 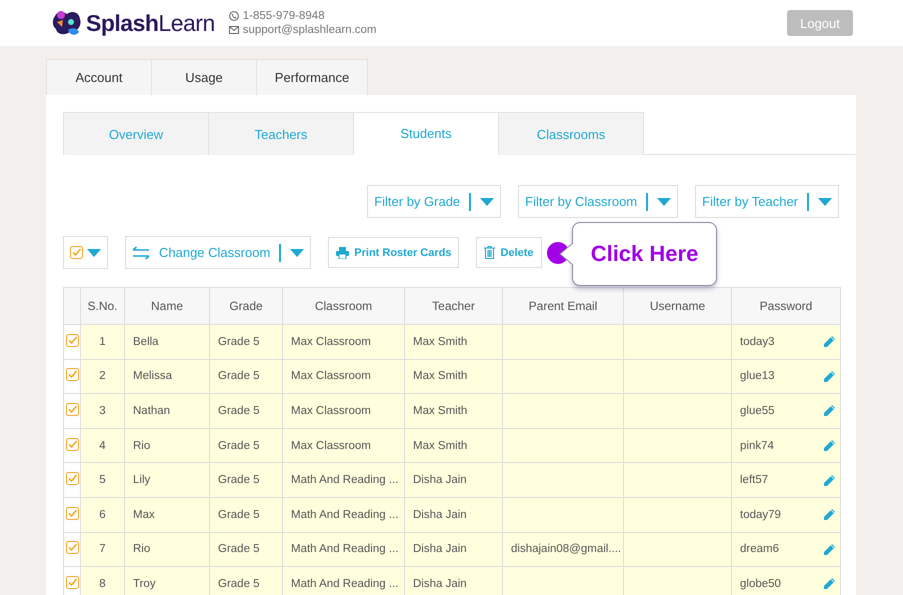 I want to click on logout-button: Logout, so click(x=820, y=23).